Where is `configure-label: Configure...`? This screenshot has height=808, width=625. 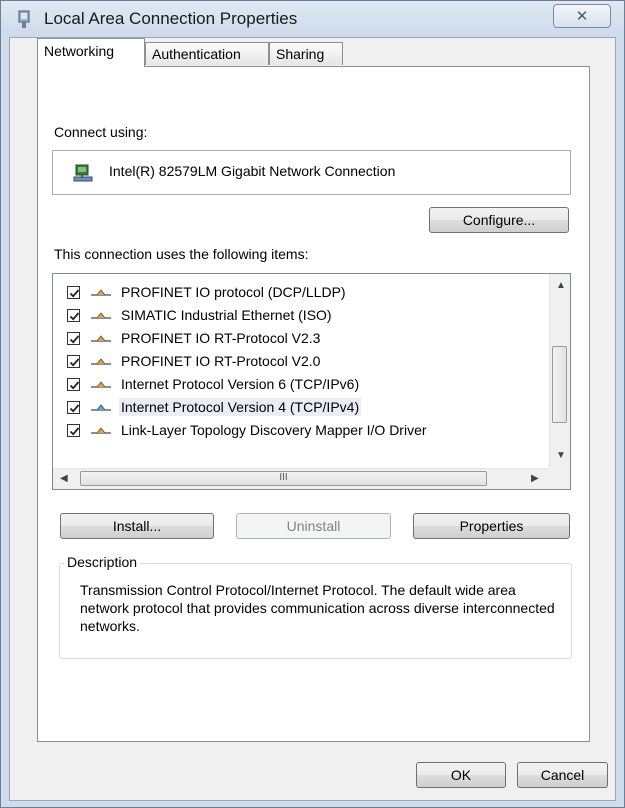
configure-label: Configure... is located at coordinates (499, 220).